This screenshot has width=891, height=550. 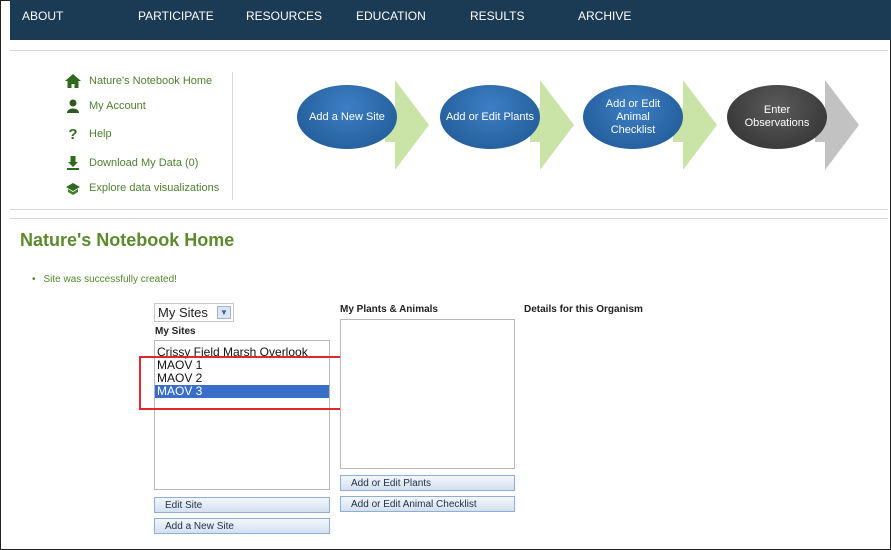 I want to click on step-4-arrow, so click(x=842, y=125).